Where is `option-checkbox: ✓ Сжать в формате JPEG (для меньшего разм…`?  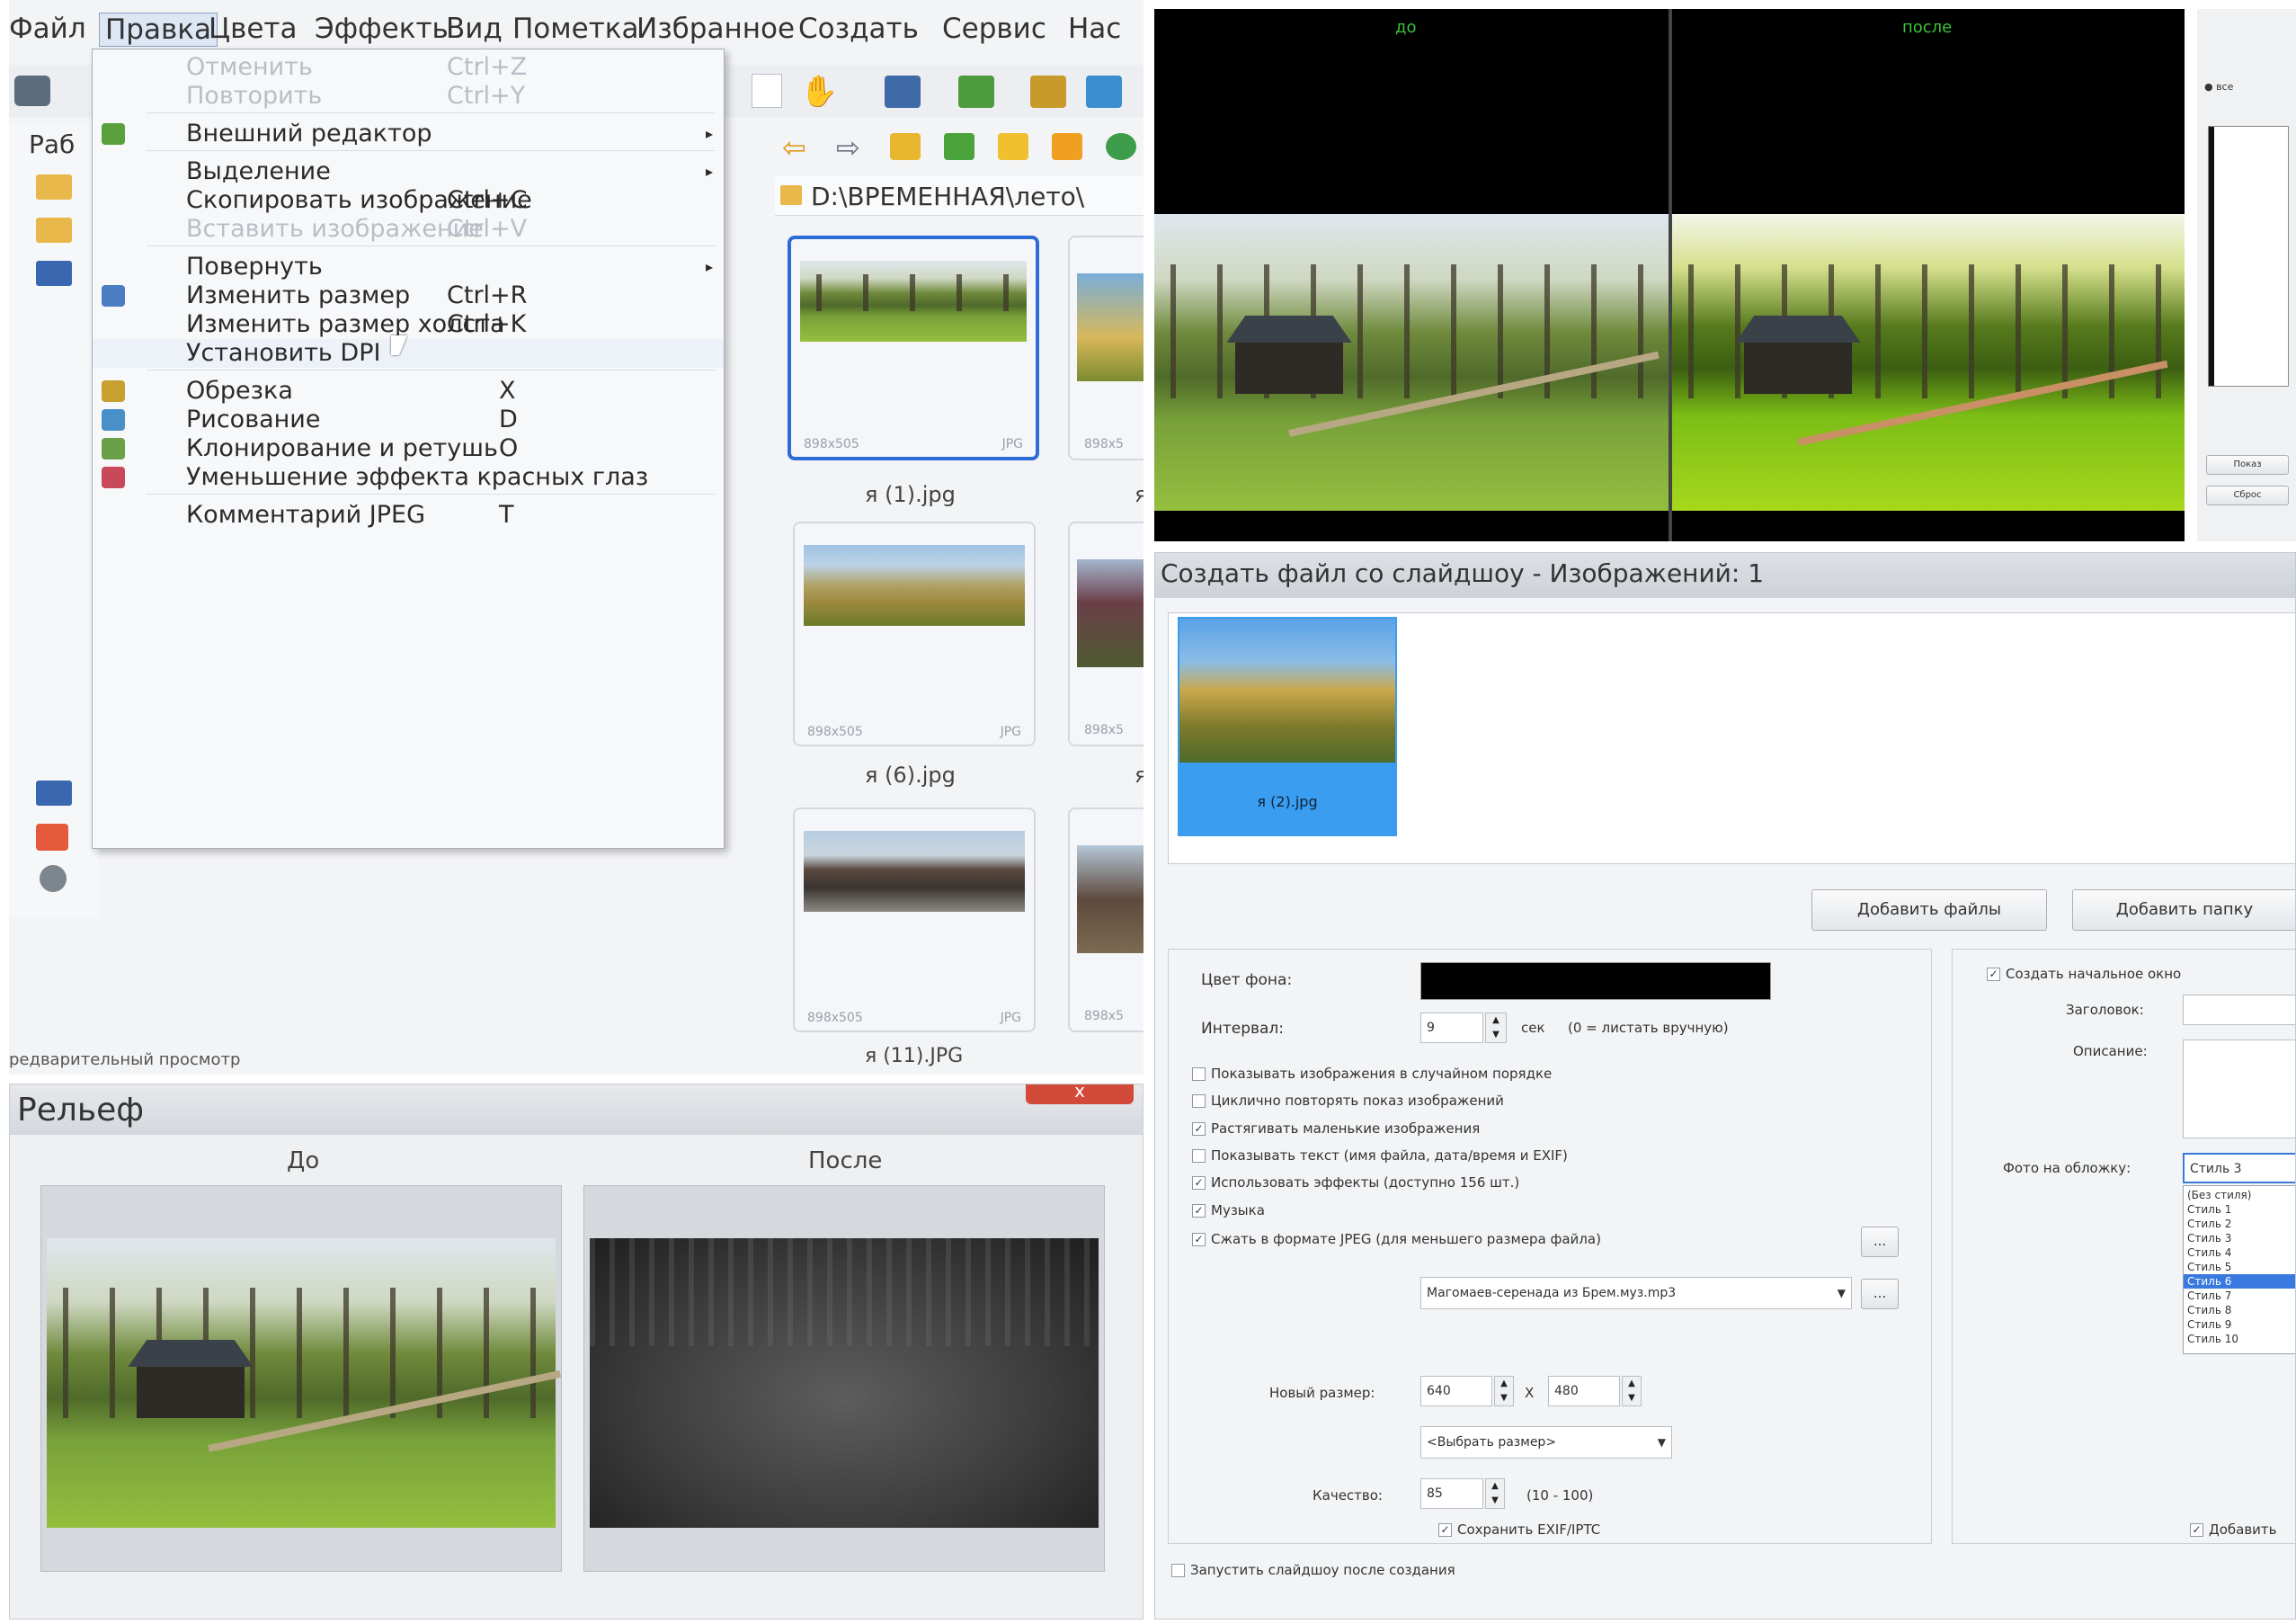 option-checkbox: ✓ Сжать в формате JPEG (для меньшего разм… is located at coordinates (1396, 1239).